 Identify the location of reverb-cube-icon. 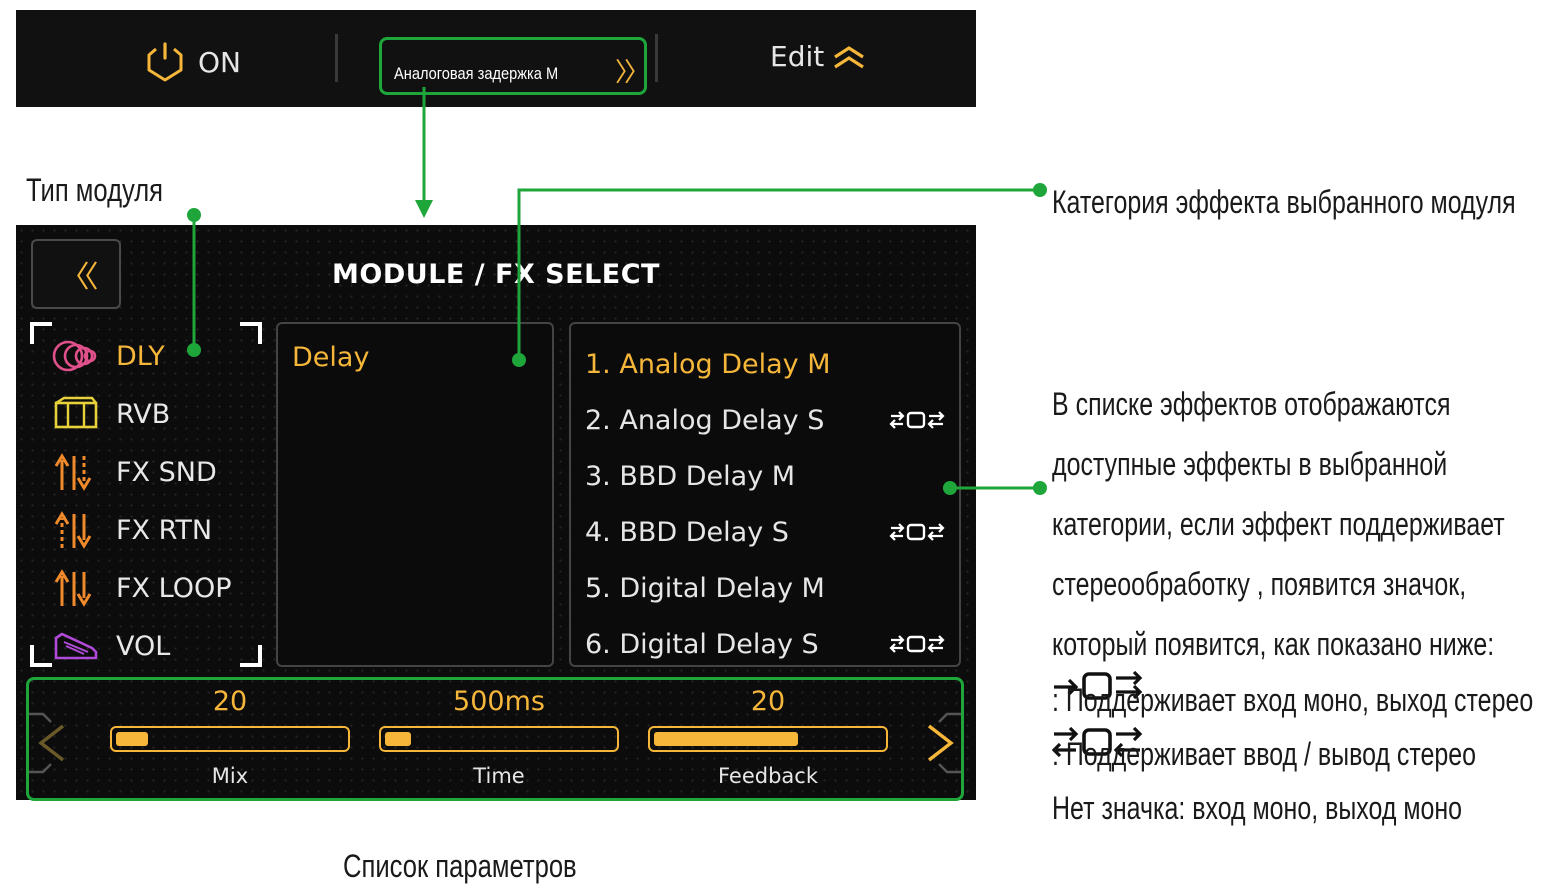
(76, 414).